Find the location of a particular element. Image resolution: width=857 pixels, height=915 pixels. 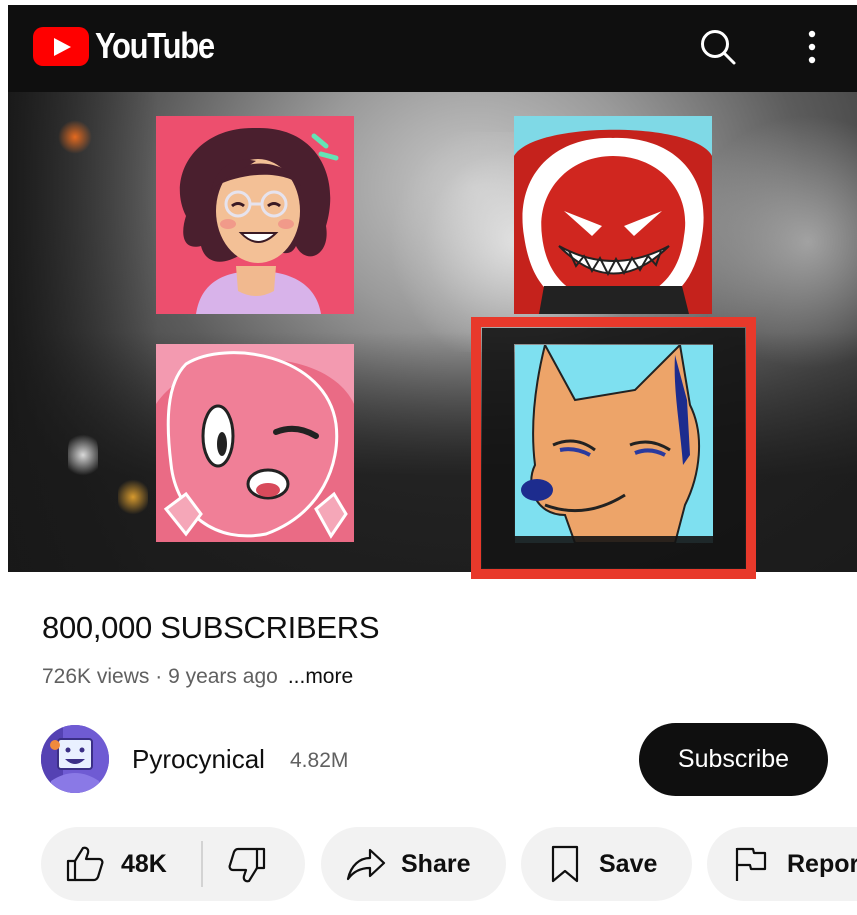

channel-subscriber-count: 4.82M is located at coordinates (319, 760).